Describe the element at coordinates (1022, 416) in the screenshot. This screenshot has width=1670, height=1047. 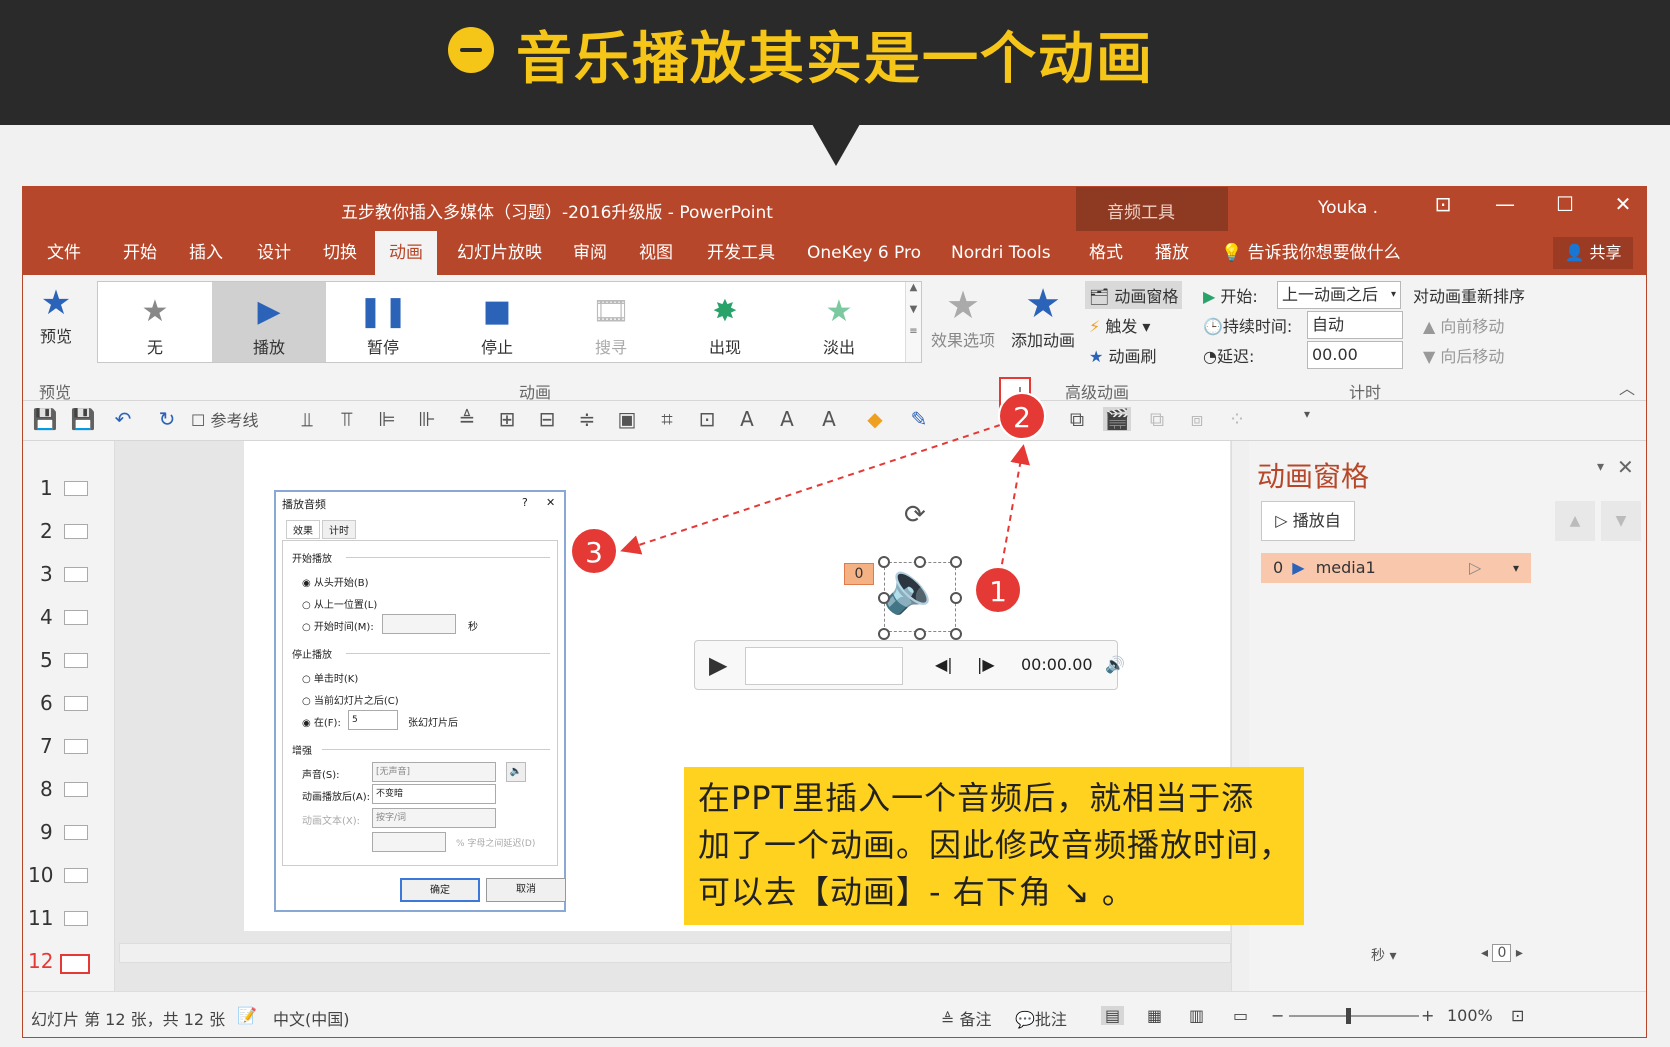
I see `step-badge-2: 2` at that location.